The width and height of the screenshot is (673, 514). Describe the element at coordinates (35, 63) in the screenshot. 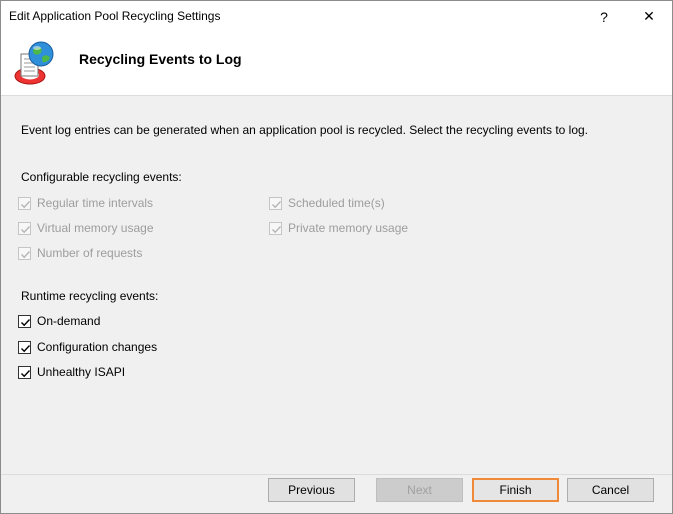

I see `app-pool-recycle-icon` at that location.